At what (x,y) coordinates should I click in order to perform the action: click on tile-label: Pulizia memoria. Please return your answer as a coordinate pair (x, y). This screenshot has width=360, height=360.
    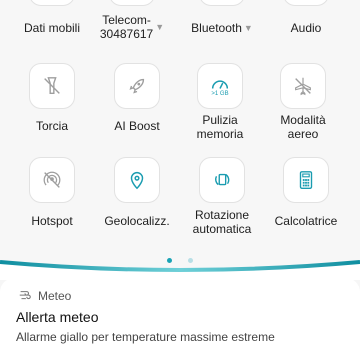
    Looking at the image, I should click on (220, 127).